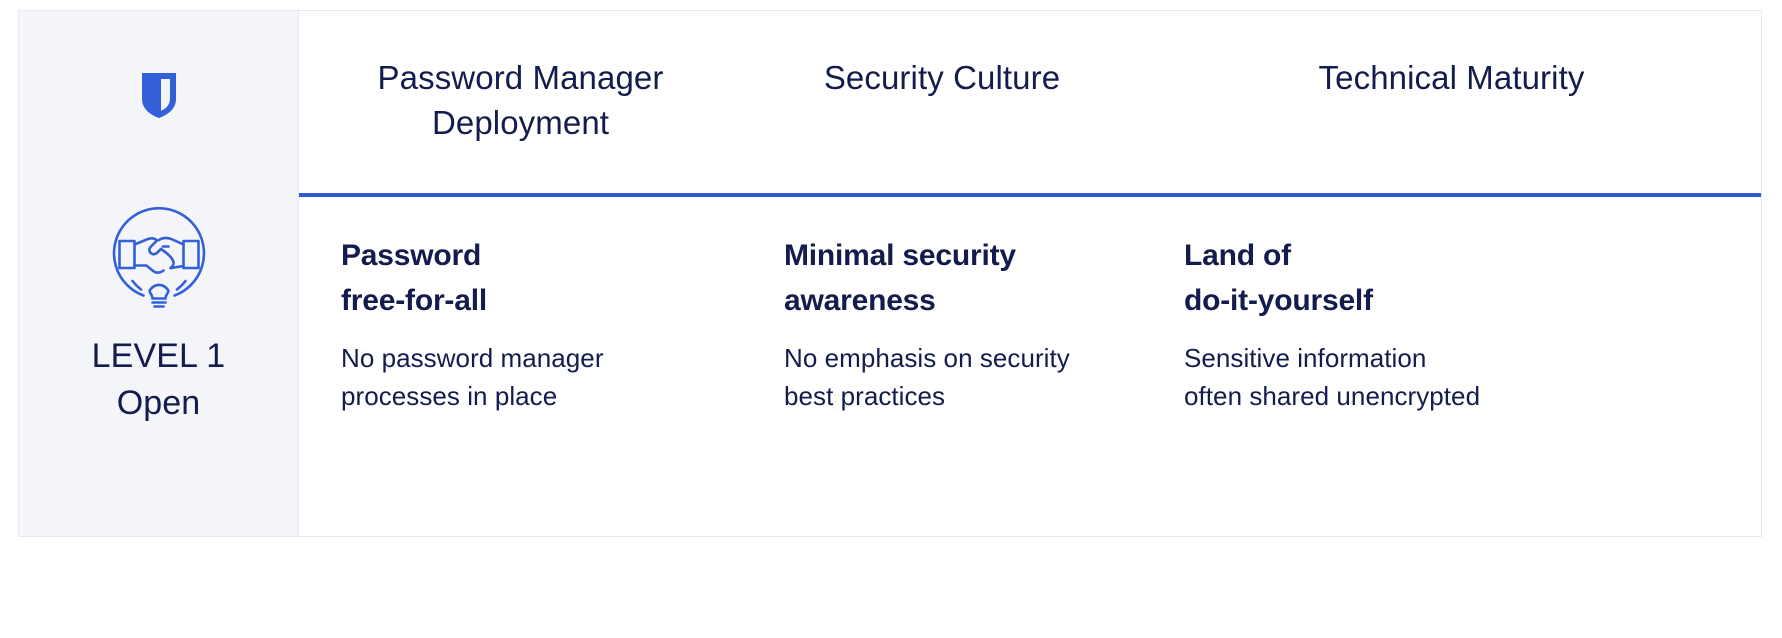  I want to click on column-header-security-culture: Security Culture, so click(942, 102).